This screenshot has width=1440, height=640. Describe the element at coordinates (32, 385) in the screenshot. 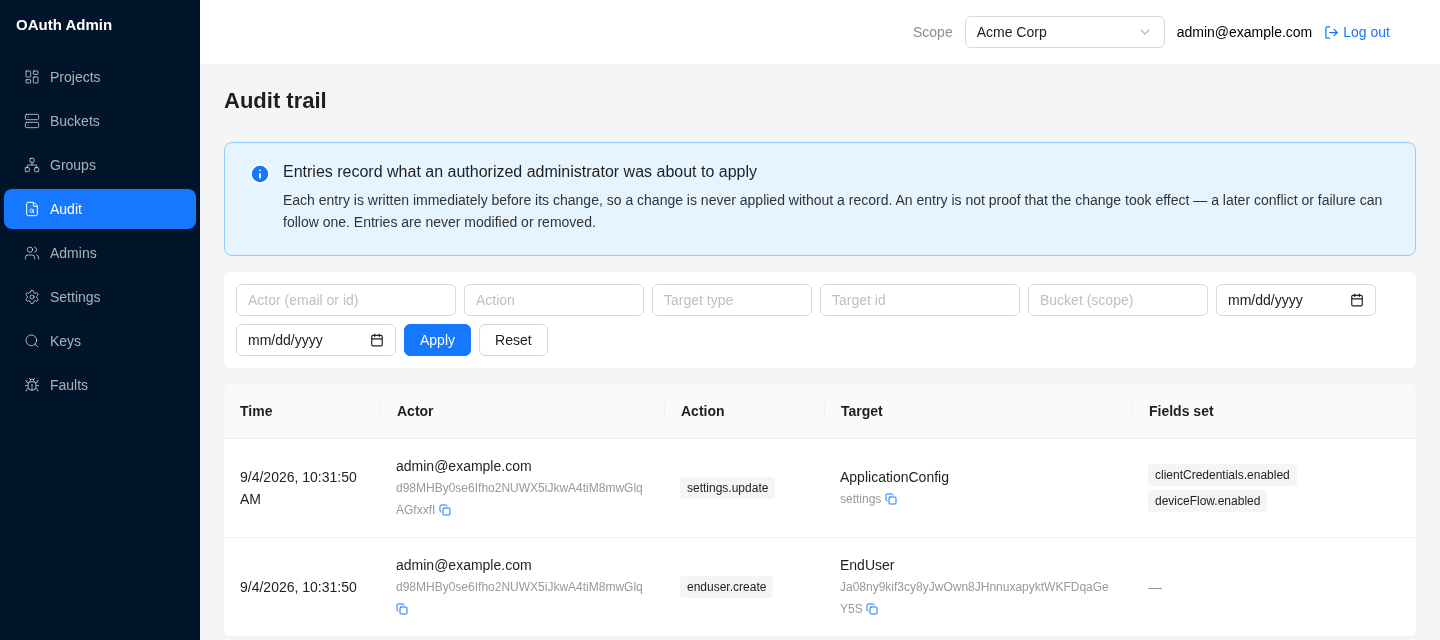

I see `bug-icon` at that location.